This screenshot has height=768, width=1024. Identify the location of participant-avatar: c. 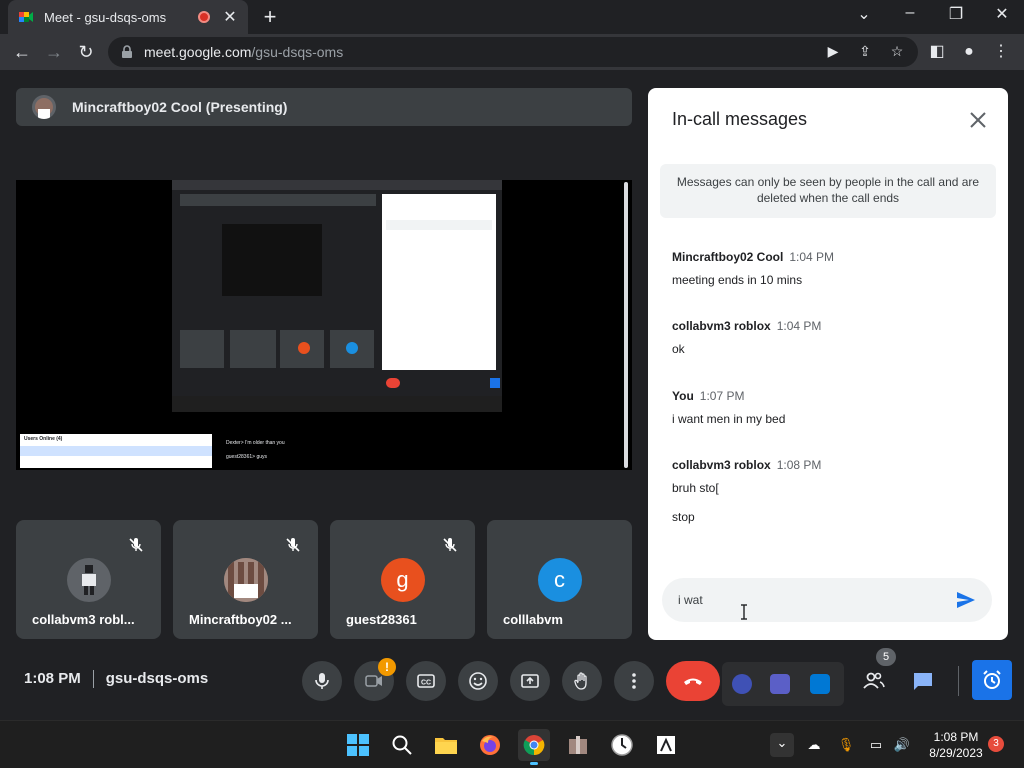
(559, 580).